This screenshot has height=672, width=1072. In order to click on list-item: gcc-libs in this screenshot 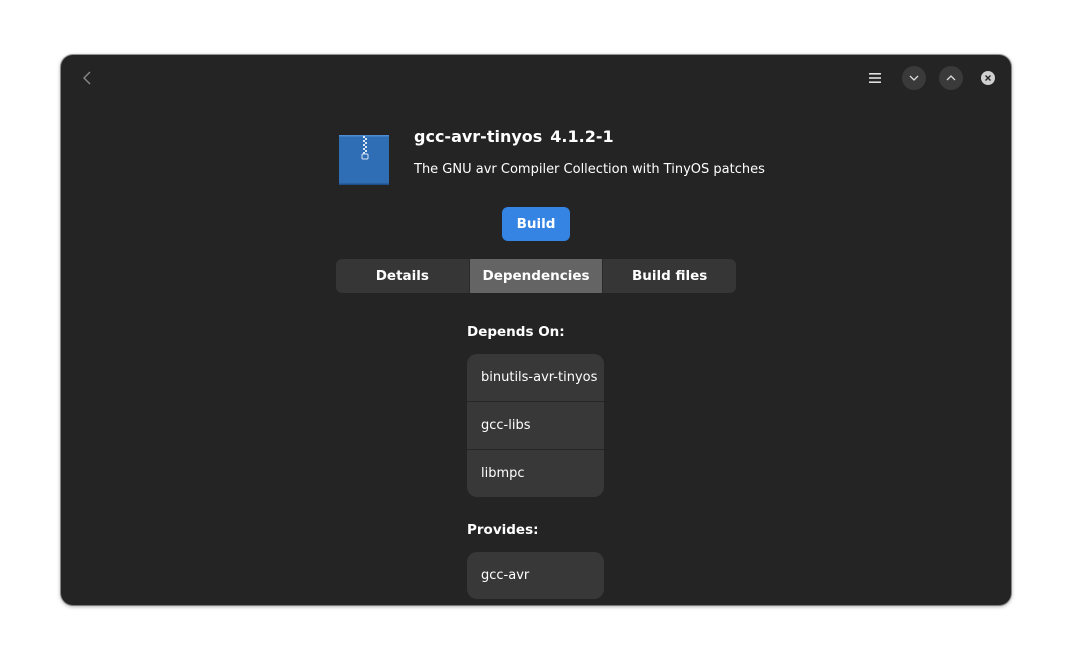, I will do `click(535, 426)`.